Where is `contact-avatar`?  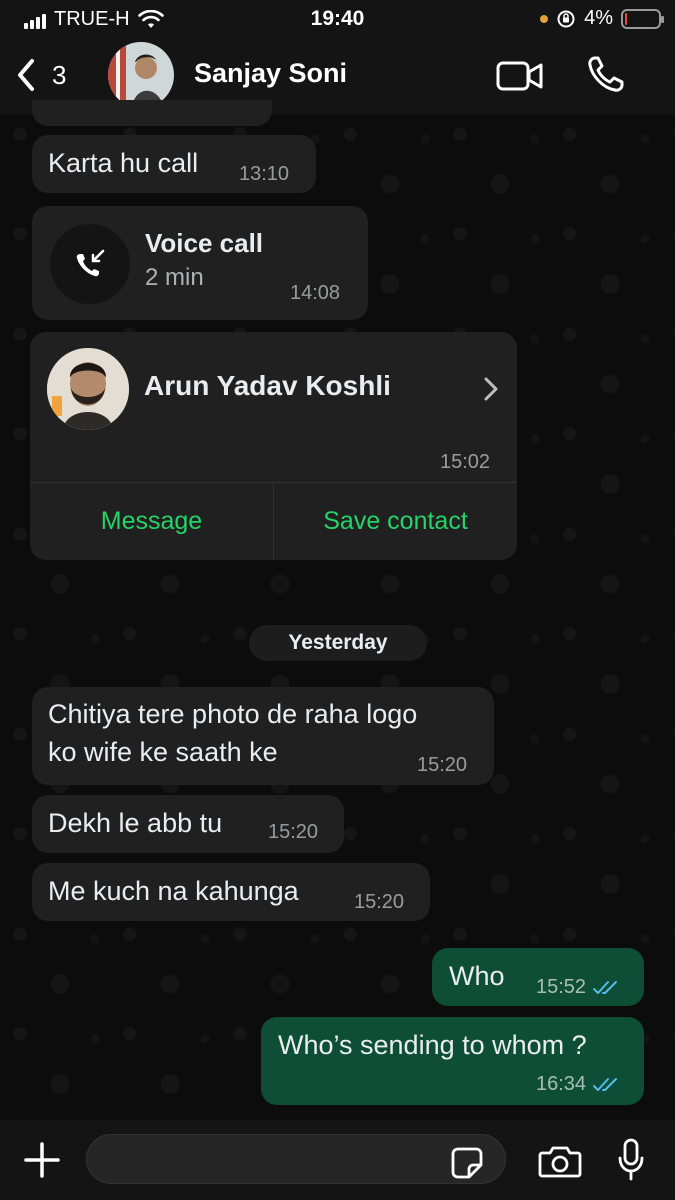 contact-avatar is located at coordinates (141, 75).